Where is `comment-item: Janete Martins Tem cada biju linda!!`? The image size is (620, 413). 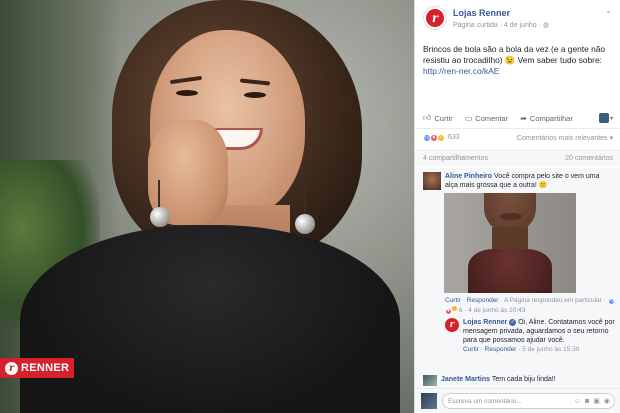 comment-item: Janete Martins Tem cada biju linda!! is located at coordinates (518, 380).